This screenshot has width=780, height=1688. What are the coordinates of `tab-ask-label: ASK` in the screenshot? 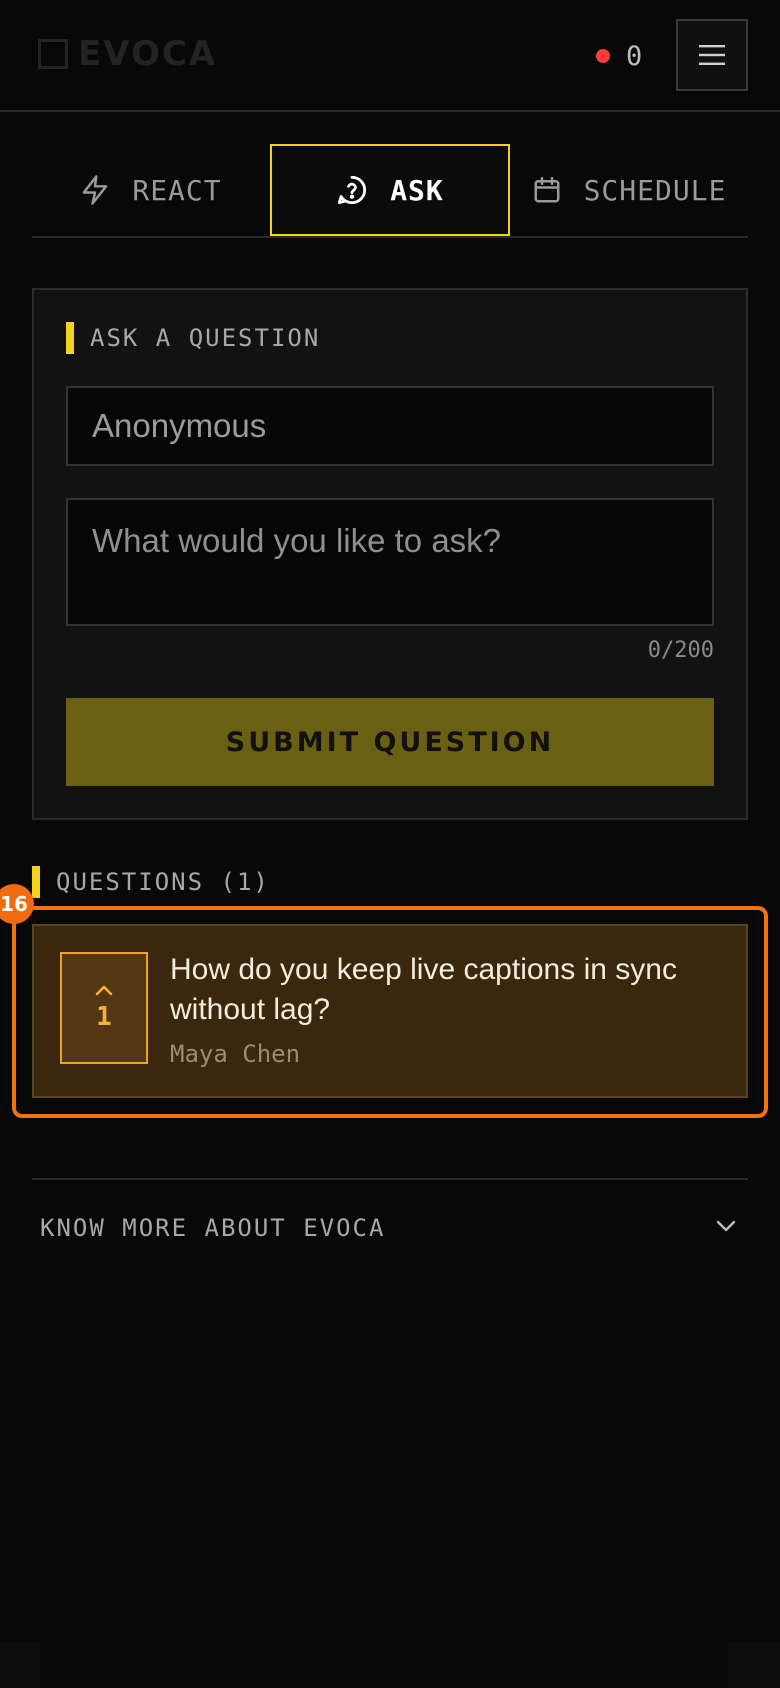 It's located at (417, 190).